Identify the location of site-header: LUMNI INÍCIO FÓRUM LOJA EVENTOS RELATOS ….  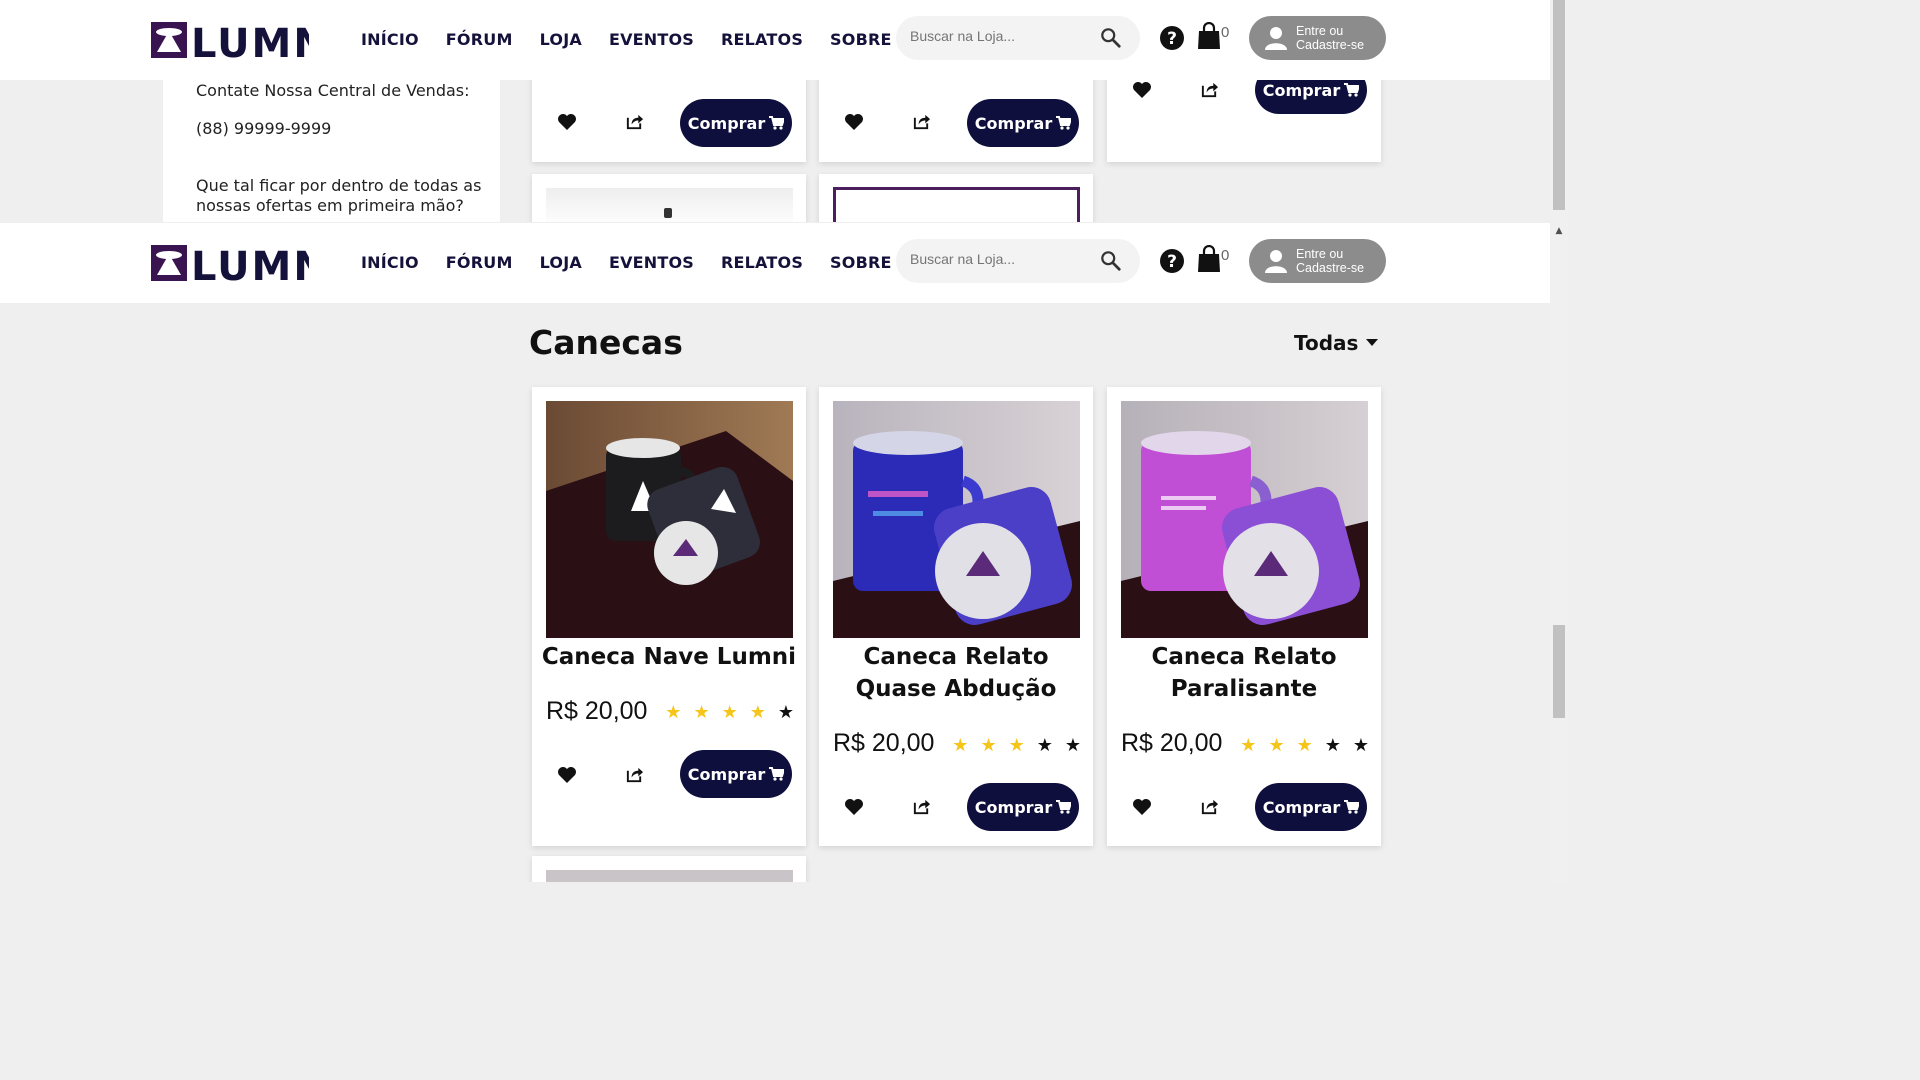
(775, 40).